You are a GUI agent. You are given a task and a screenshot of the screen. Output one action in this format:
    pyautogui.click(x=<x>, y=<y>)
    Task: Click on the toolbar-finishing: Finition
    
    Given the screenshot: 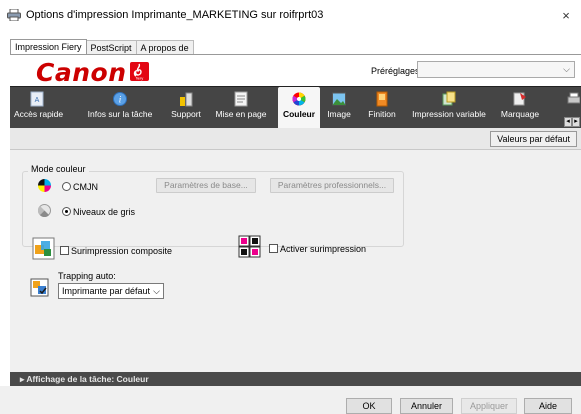 What is the action you would take?
    pyautogui.click(x=382, y=107)
    